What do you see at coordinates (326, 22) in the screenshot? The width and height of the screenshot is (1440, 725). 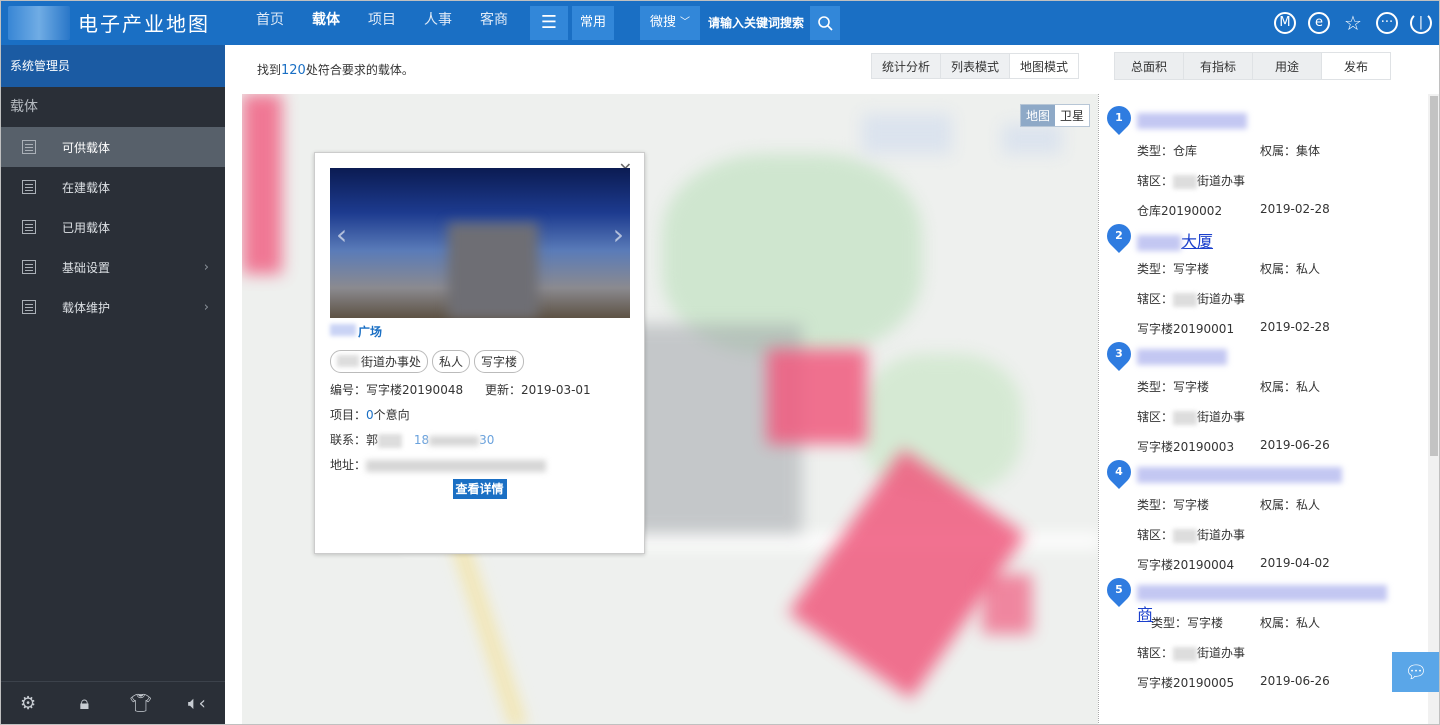 I see `nav-item-carrier: 载体` at bounding box center [326, 22].